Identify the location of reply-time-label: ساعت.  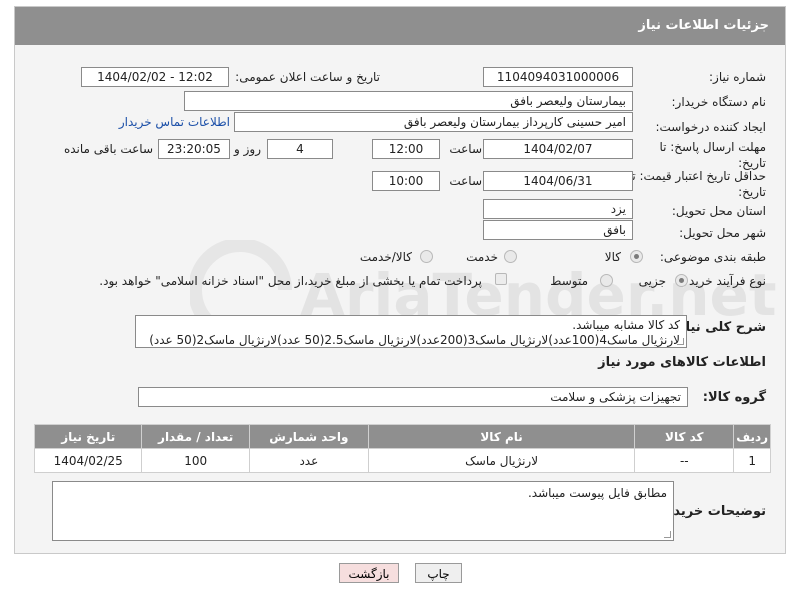
(465, 149).